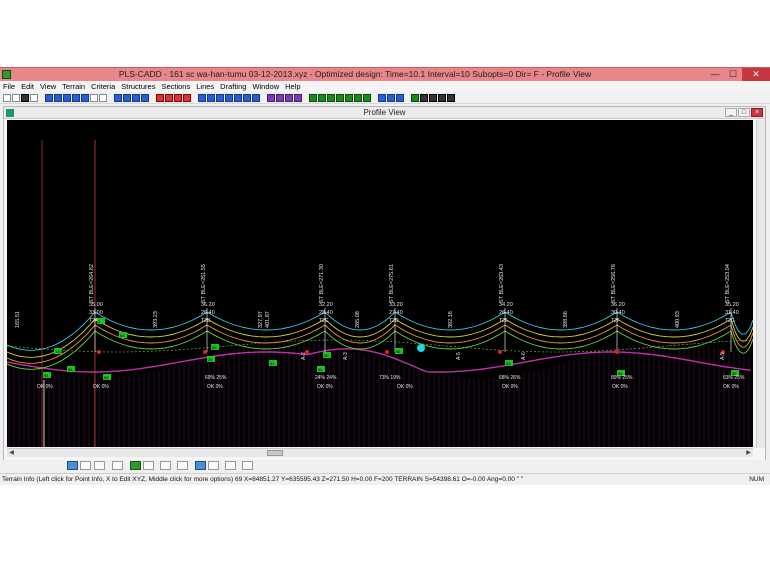 This screenshot has width=770, height=580. What do you see at coordinates (148, 465) in the screenshot?
I see `view-tab-6-icon` at bounding box center [148, 465].